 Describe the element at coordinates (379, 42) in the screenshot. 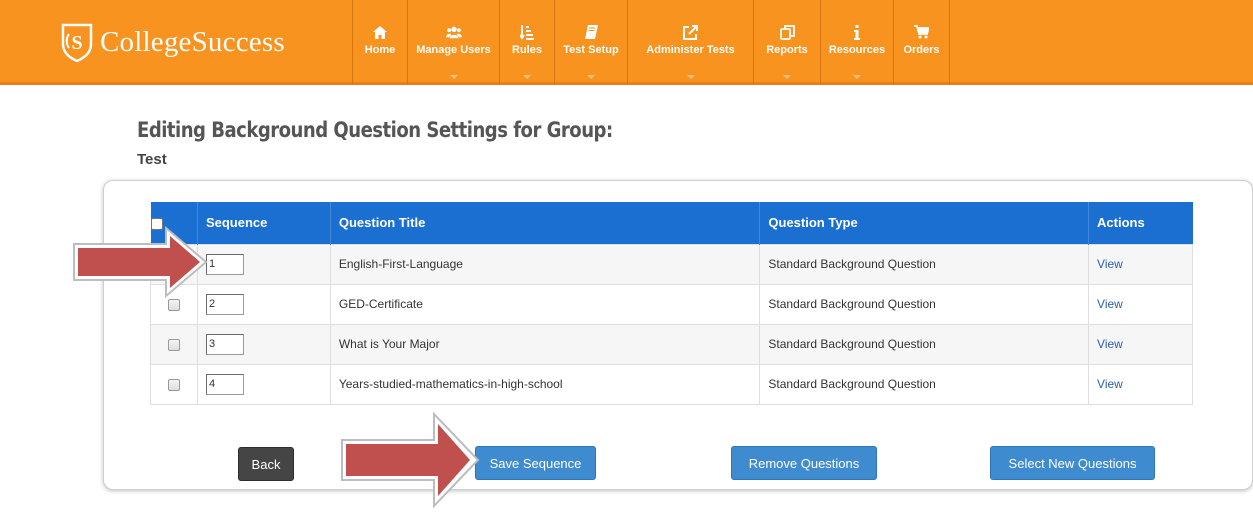

I see `nav-item-home: Home` at that location.